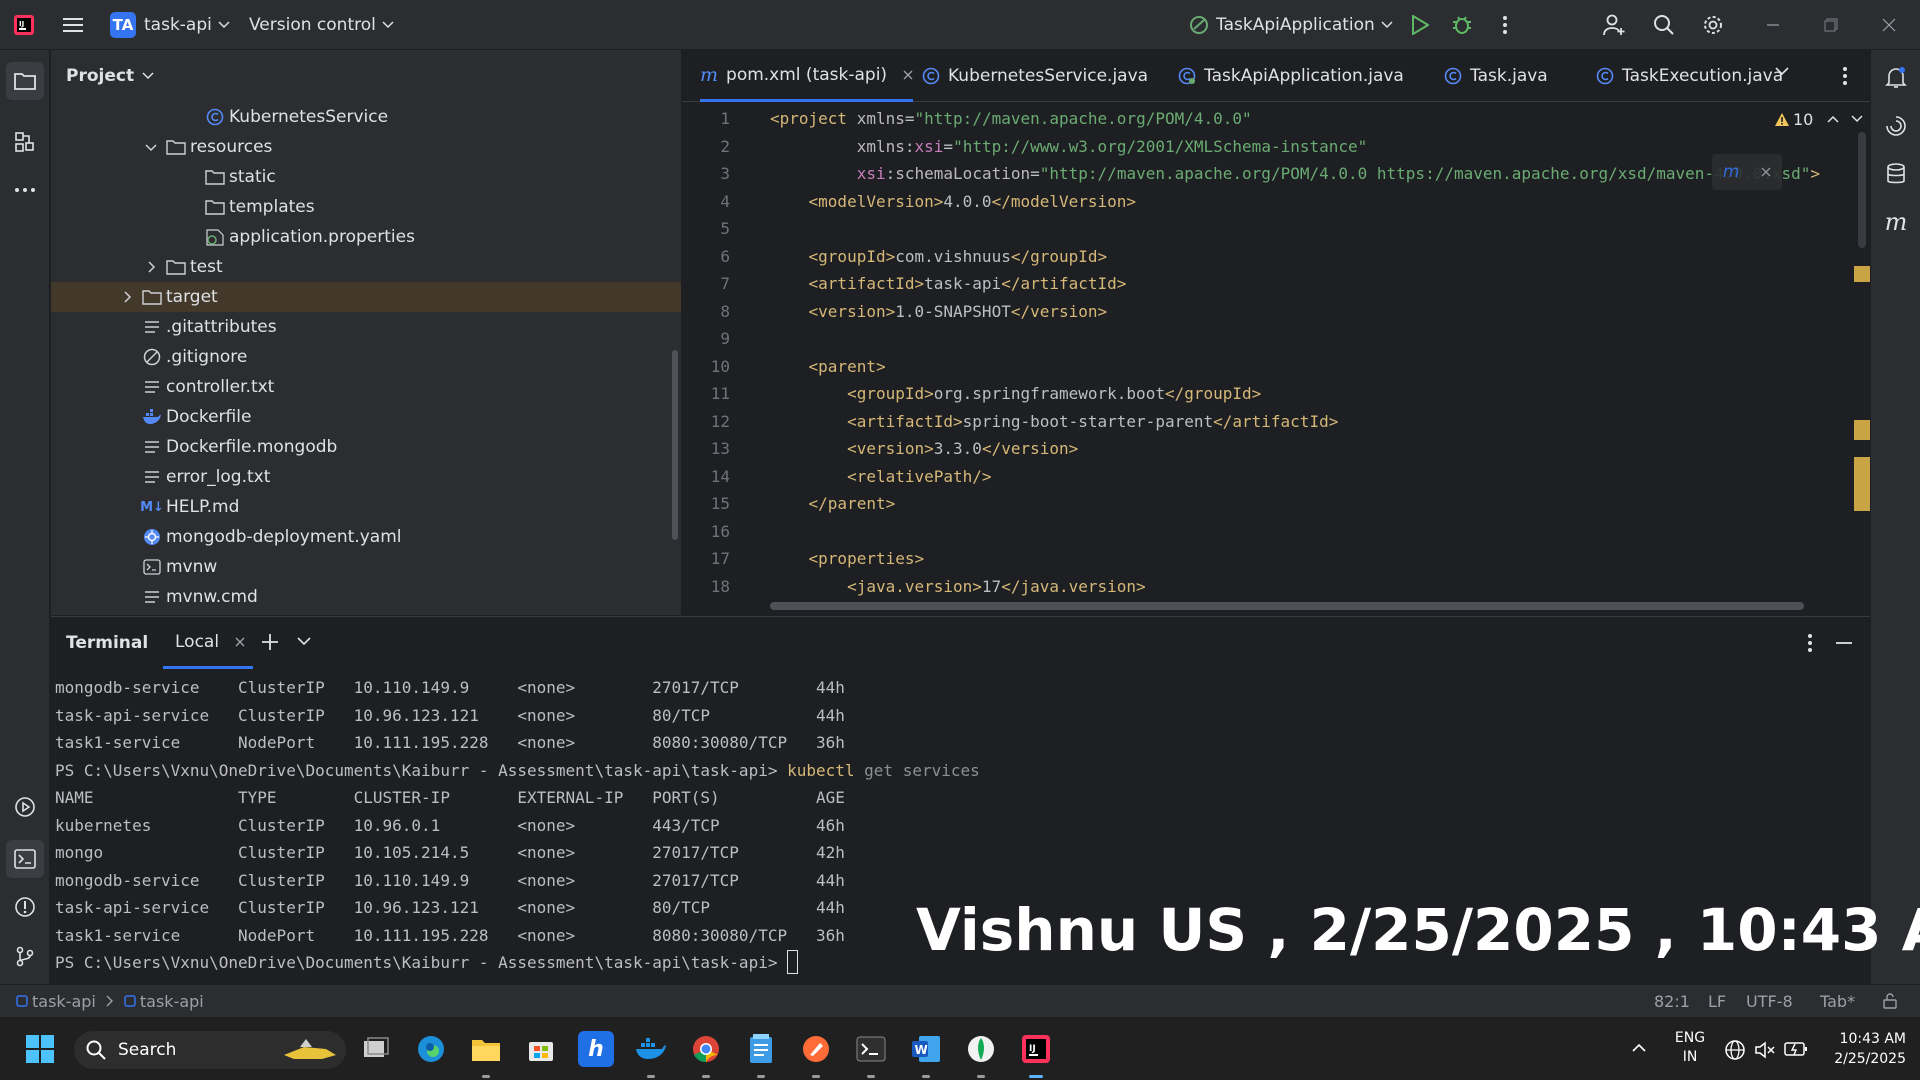 This screenshot has height=1080, width=1920. I want to click on ai-assistant-icon, so click(1896, 126).